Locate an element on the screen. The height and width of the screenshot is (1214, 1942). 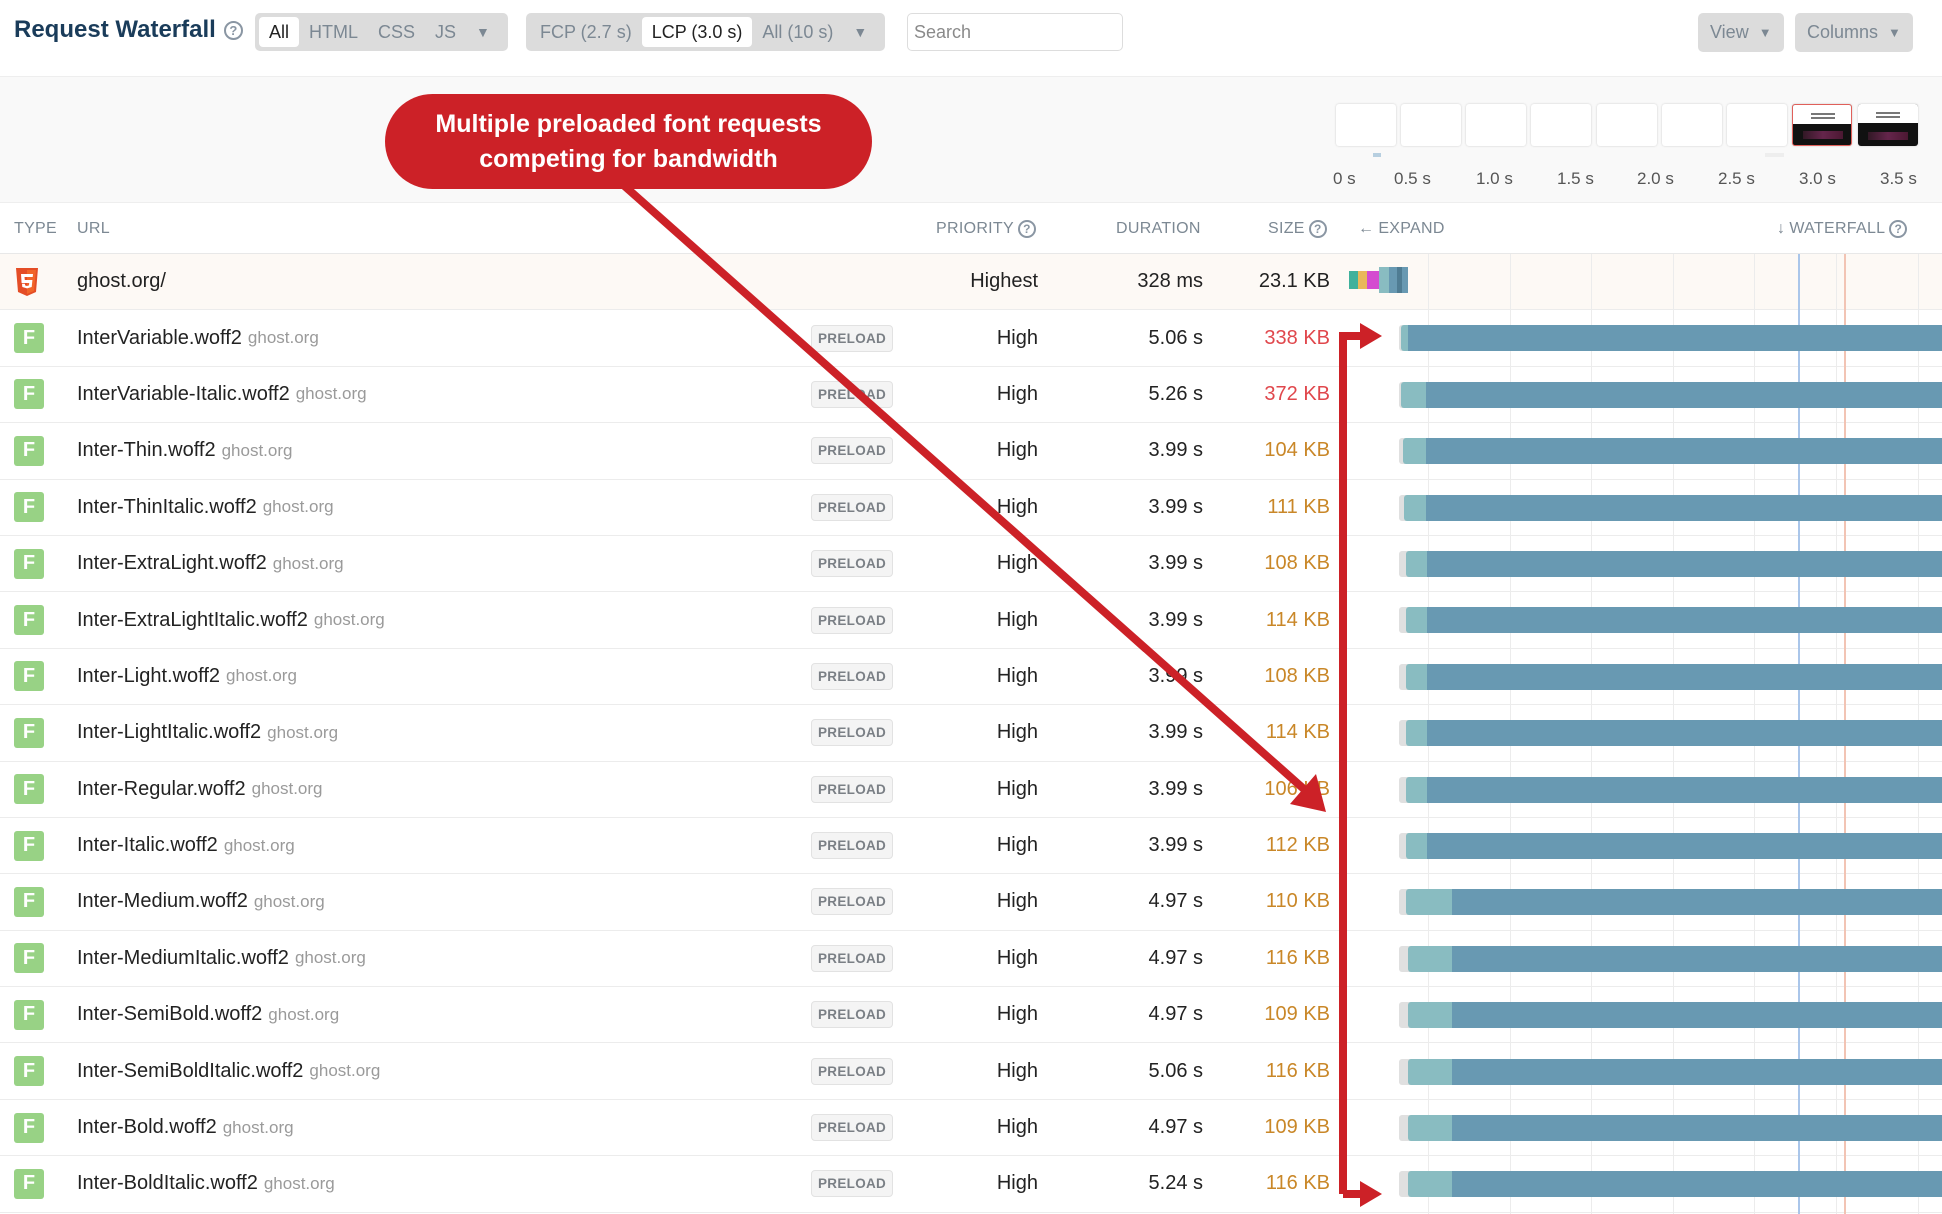
url-cell: Inter-Bold.woff2 ghost.org is located at coordinates (185, 1127).